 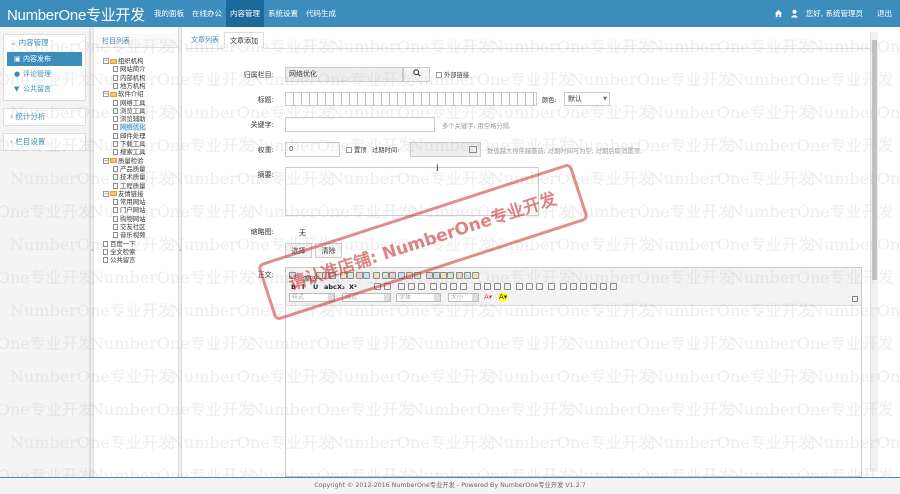 I want to click on vertical-scrollbar, so click(x=874, y=252).